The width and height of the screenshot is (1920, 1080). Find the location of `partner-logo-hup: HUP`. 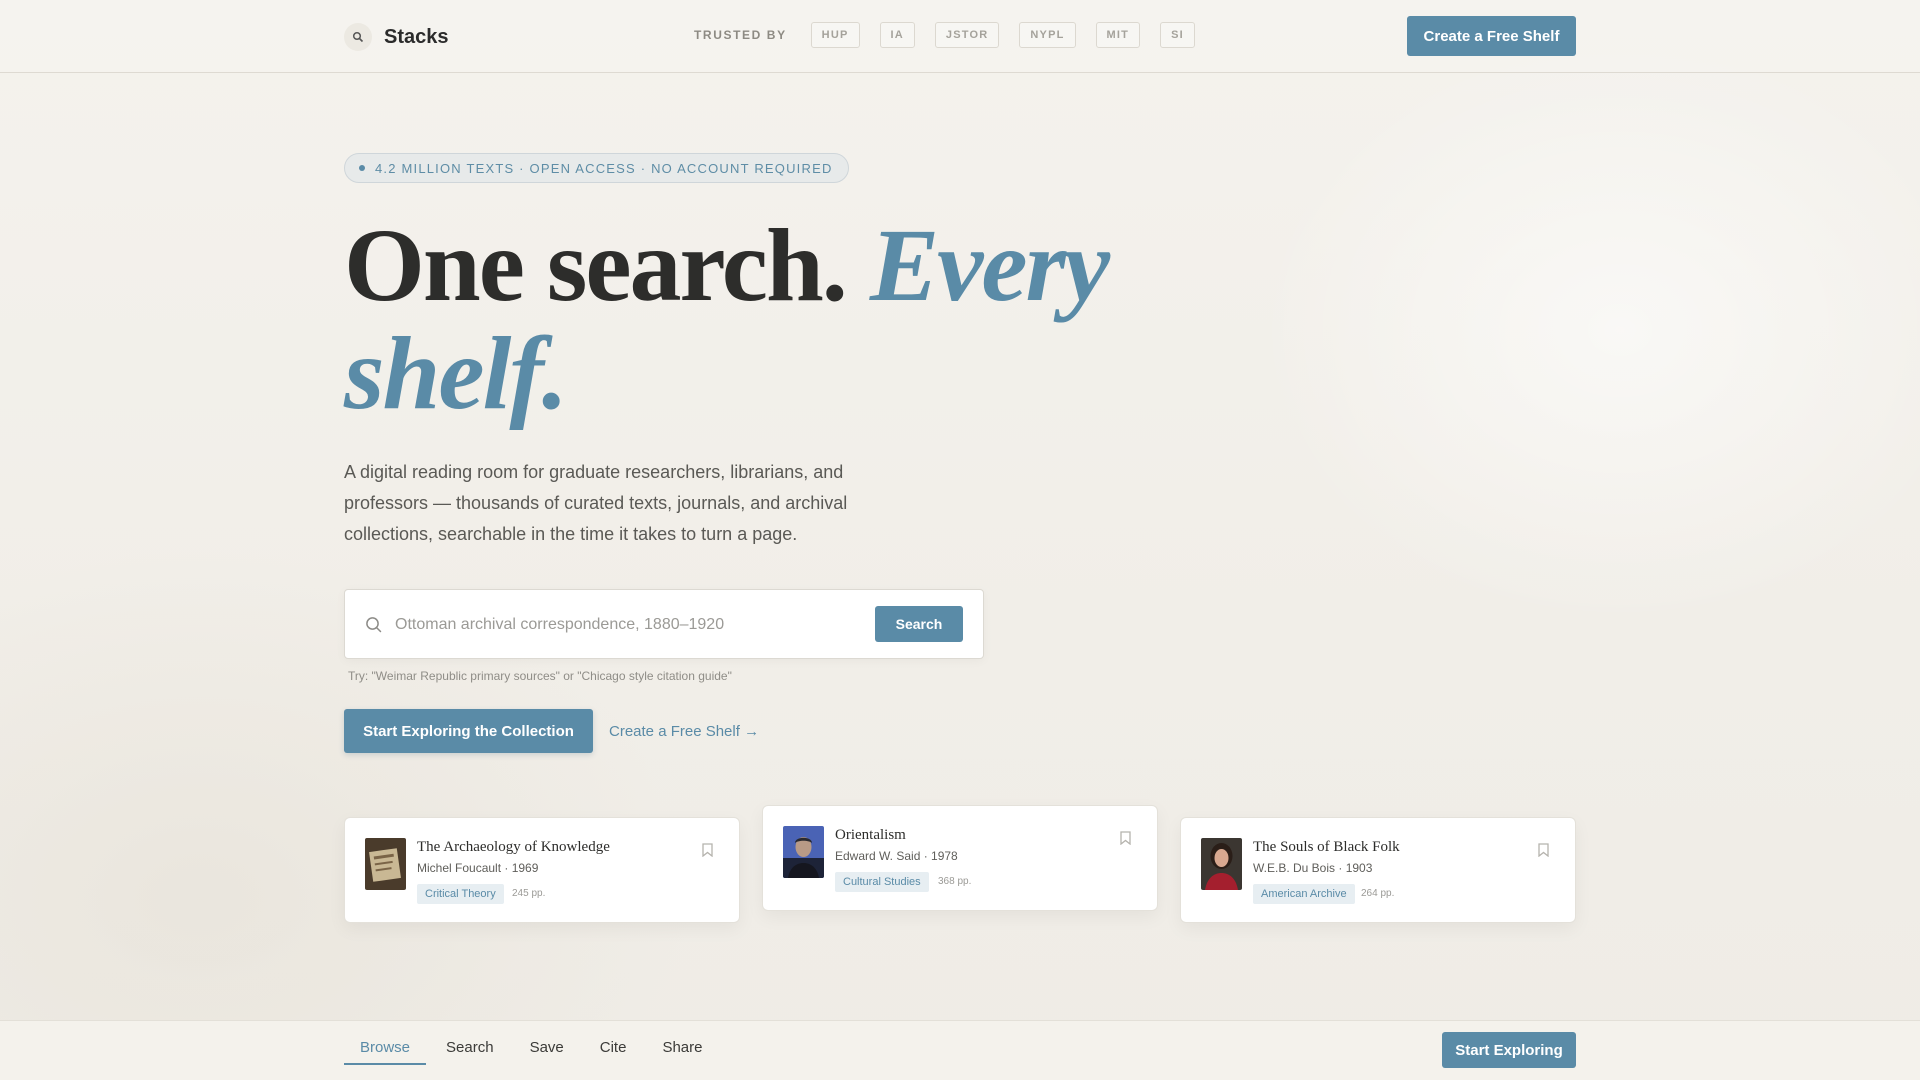

partner-logo-hup: HUP is located at coordinates (835, 35).